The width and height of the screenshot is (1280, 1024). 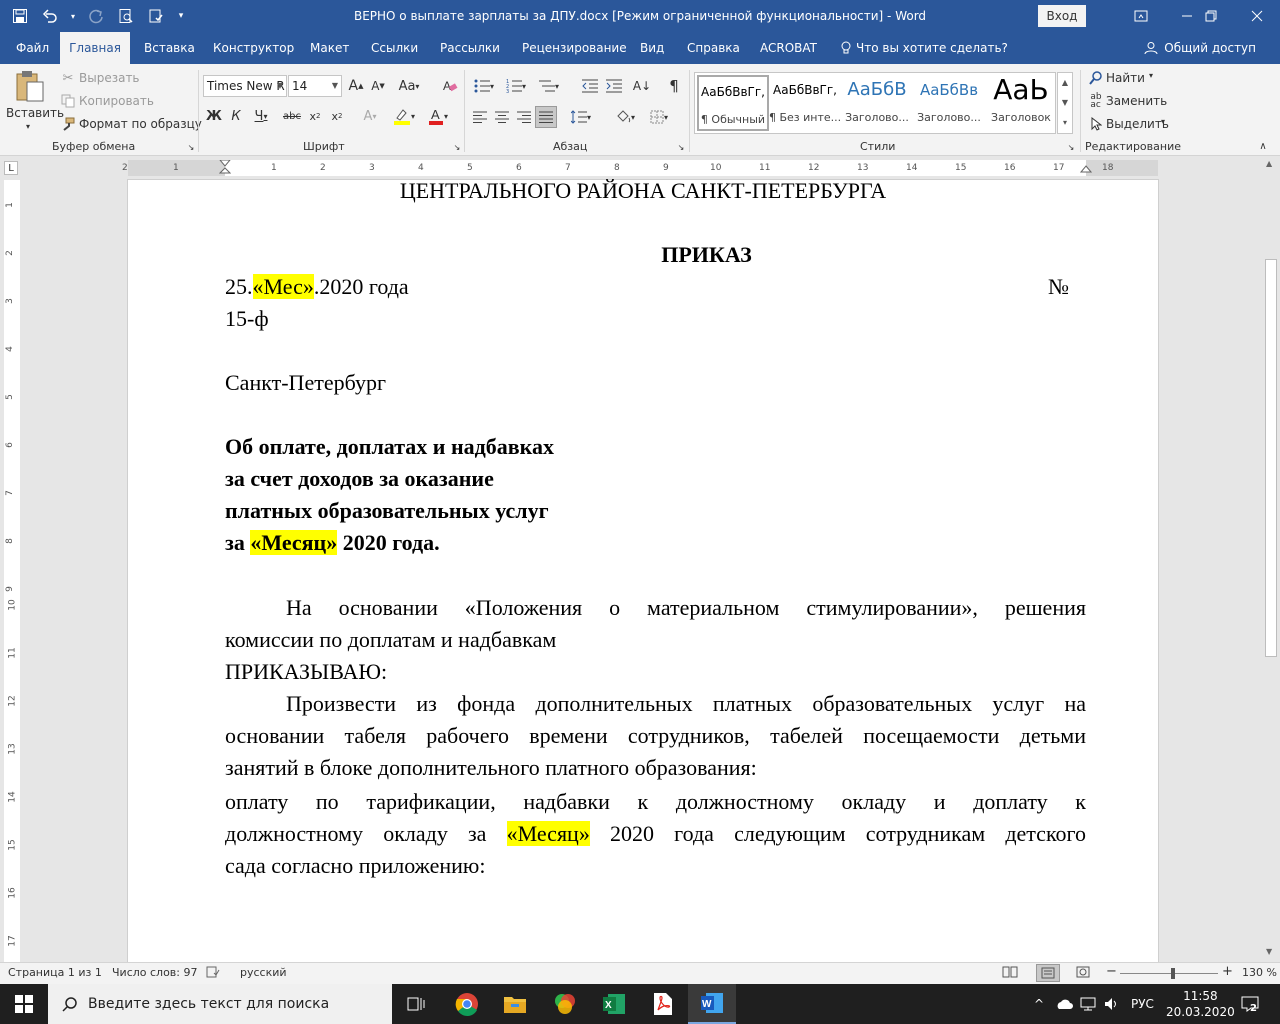 What do you see at coordinates (450, 86) in the screenshot?
I see `clear-formatting-icon: A` at bounding box center [450, 86].